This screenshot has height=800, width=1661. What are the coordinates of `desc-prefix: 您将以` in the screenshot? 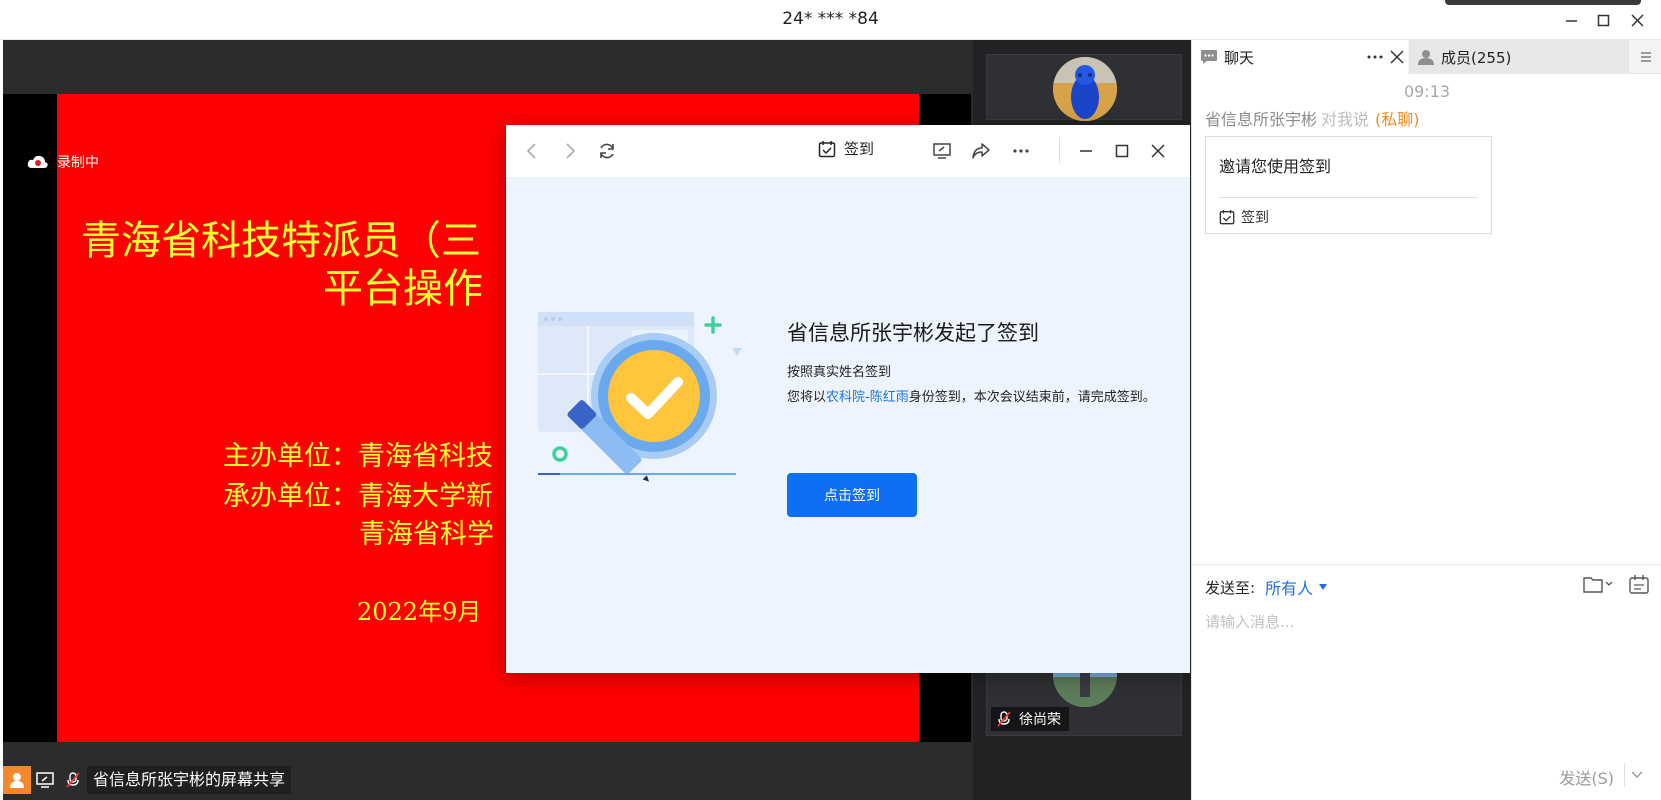 It's located at (807, 397).